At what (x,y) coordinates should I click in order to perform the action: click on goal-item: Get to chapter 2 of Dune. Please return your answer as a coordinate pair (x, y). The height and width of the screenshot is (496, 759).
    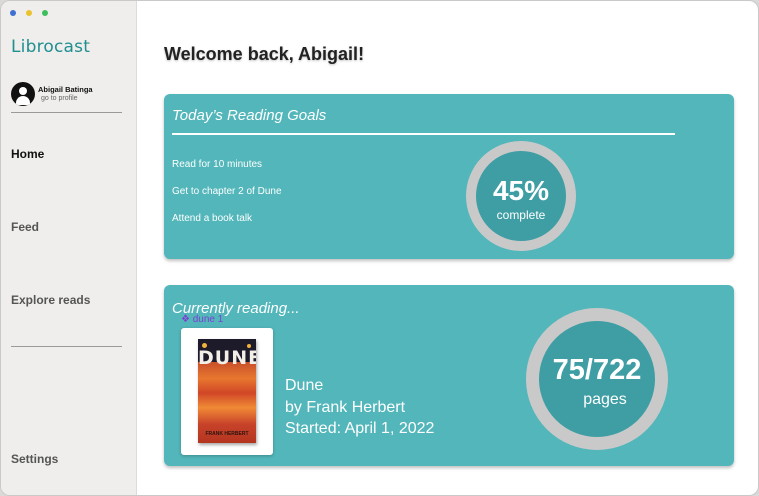
    Looking at the image, I should click on (227, 191).